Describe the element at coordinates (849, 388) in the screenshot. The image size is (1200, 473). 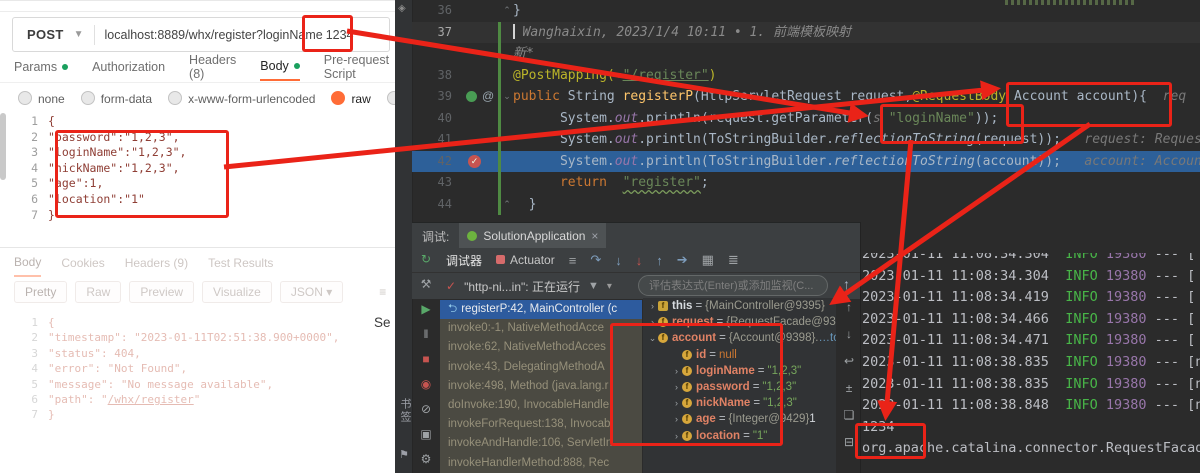
I see `expand-all-icon: ±` at that location.